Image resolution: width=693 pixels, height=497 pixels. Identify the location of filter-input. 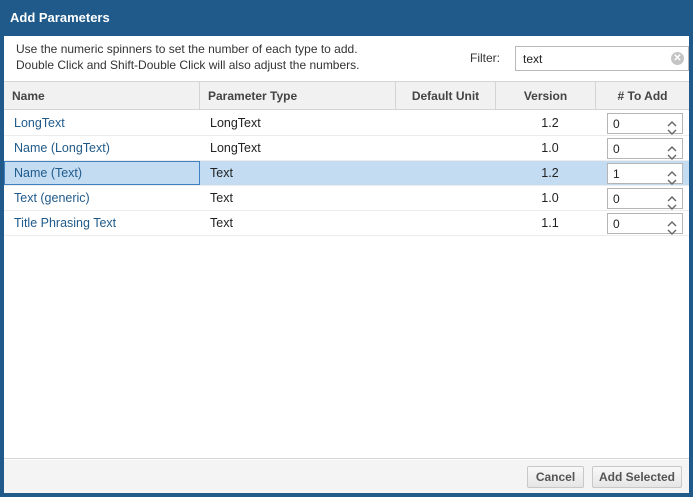
(591, 58).